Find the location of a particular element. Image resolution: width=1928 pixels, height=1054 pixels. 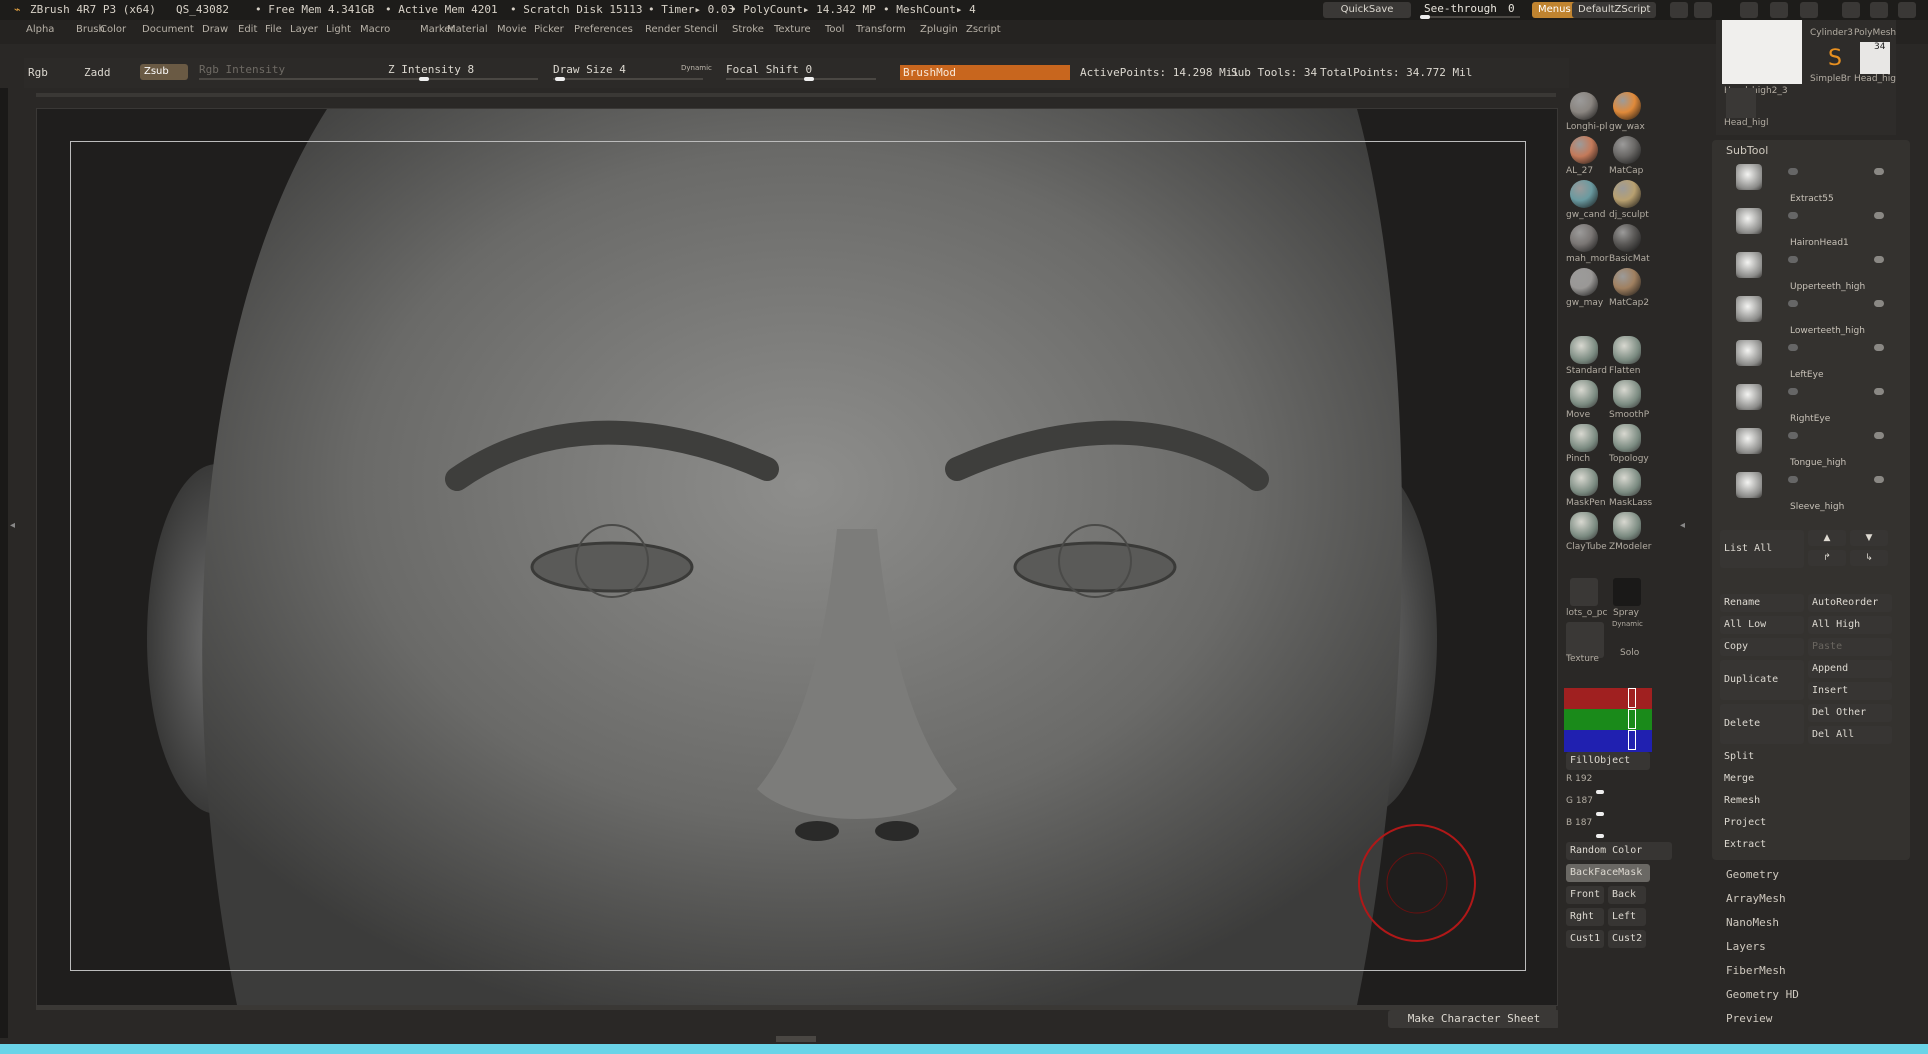

make-character-sheet-button: Make Character Sheet is located at coordinates (1474, 1019).